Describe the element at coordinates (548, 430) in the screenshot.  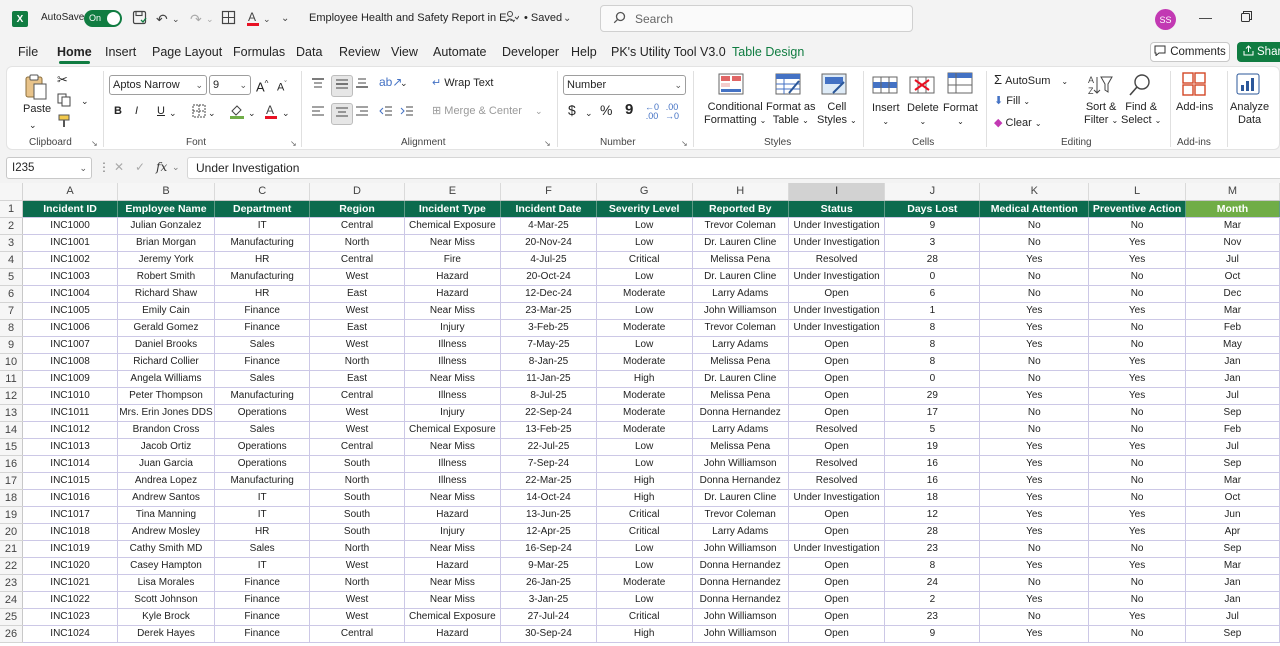
I see `table-cell: 13-Feb-25` at that location.